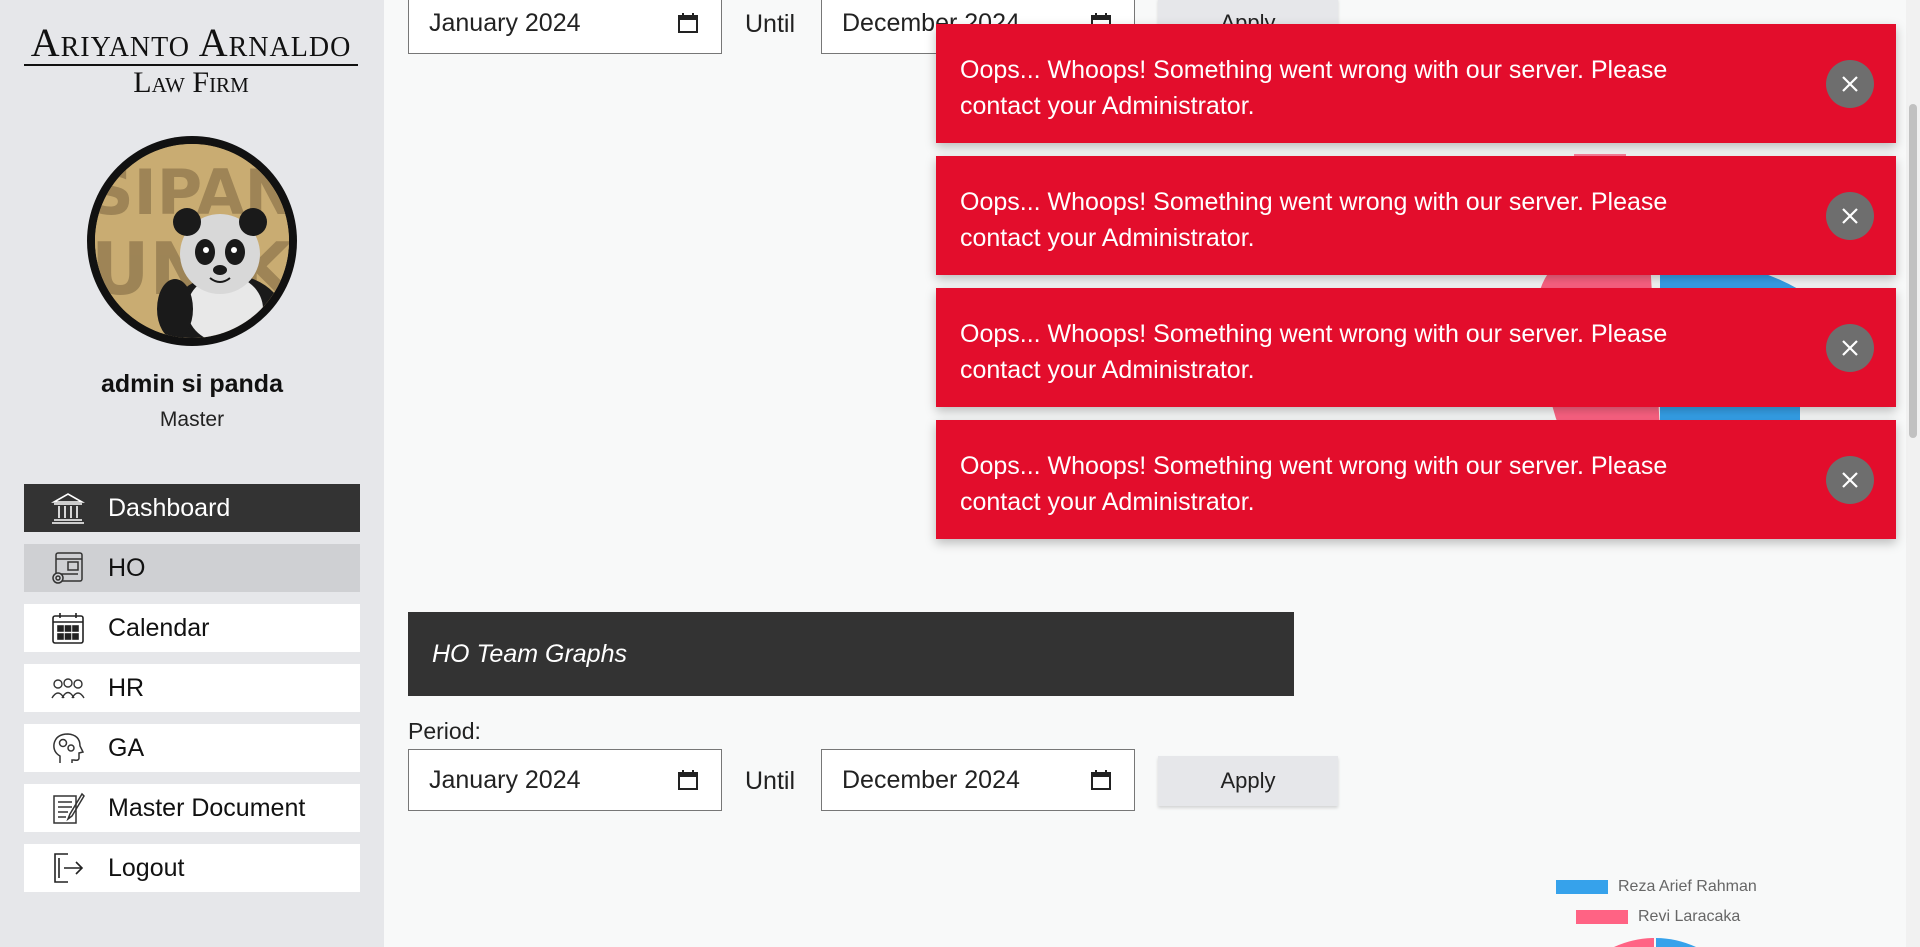 This screenshot has height=947, width=1920. What do you see at coordinates (126, 687) in the screenshot?
I see `sidebar-item-label: HR` at bounding box center [126, 687].